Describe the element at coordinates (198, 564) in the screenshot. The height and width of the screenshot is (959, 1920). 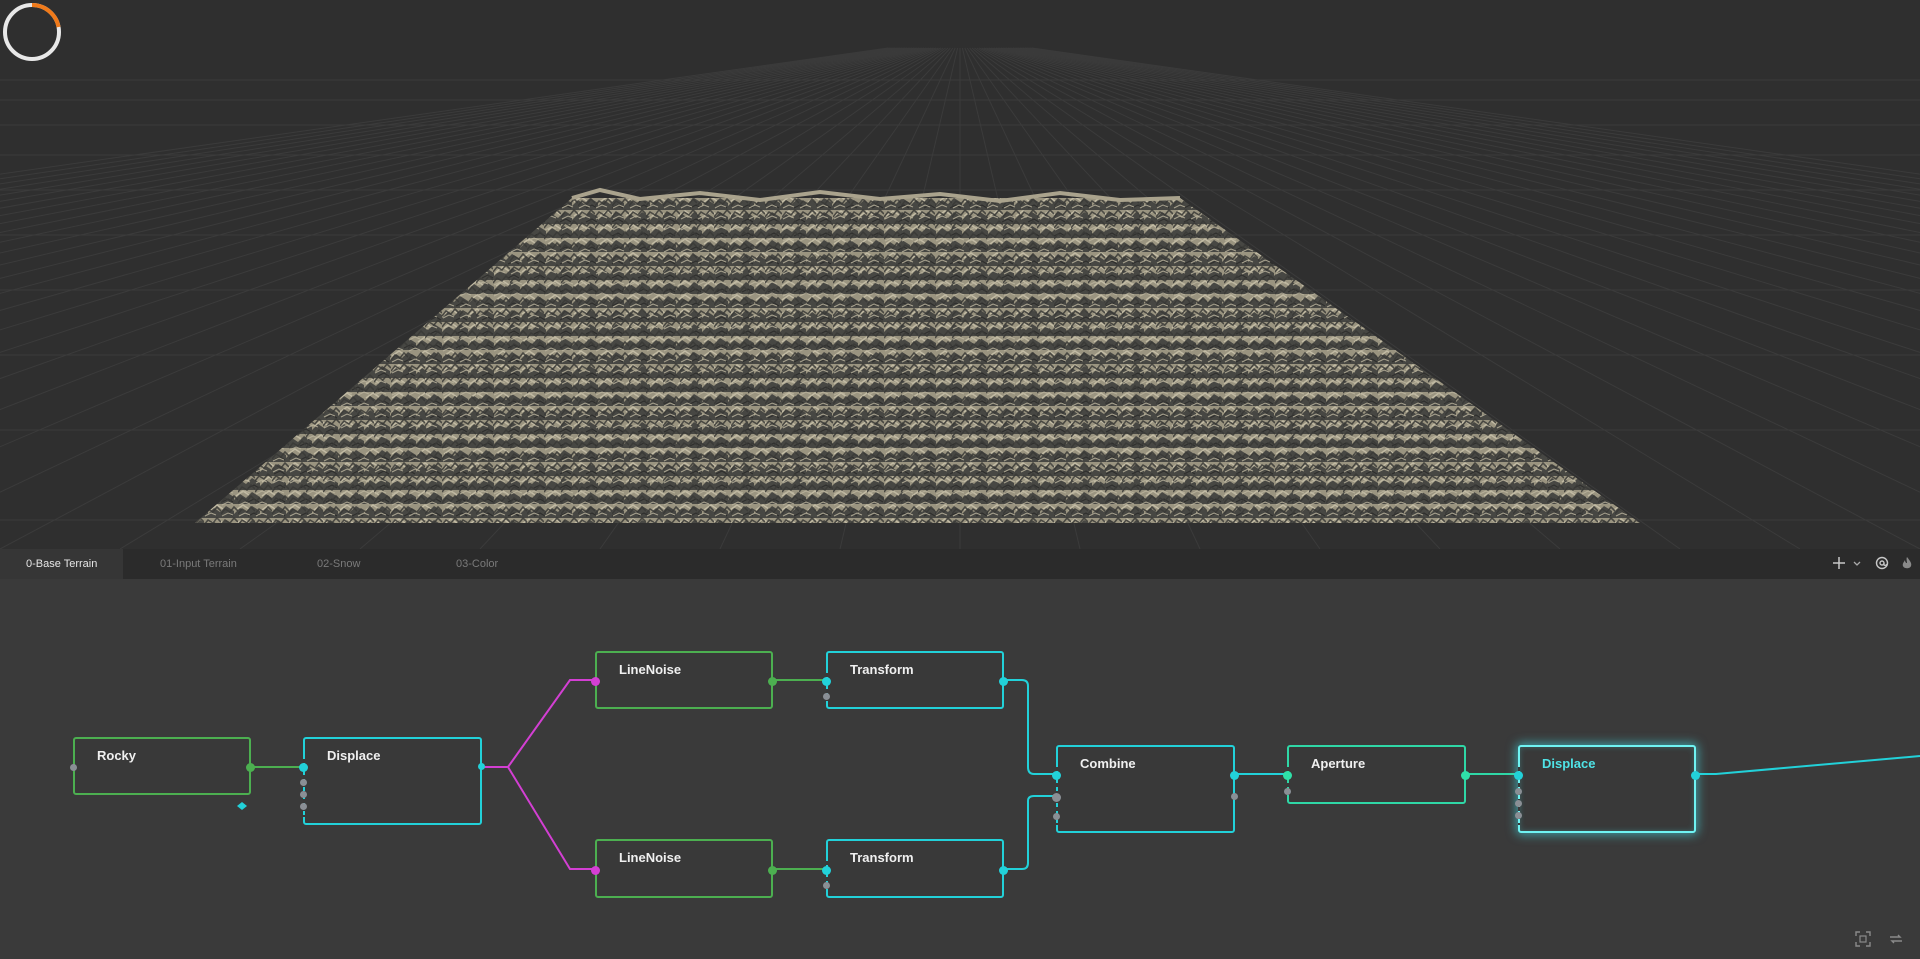
I see `tab-input-terrain: 01-Input Terrain` at that location.